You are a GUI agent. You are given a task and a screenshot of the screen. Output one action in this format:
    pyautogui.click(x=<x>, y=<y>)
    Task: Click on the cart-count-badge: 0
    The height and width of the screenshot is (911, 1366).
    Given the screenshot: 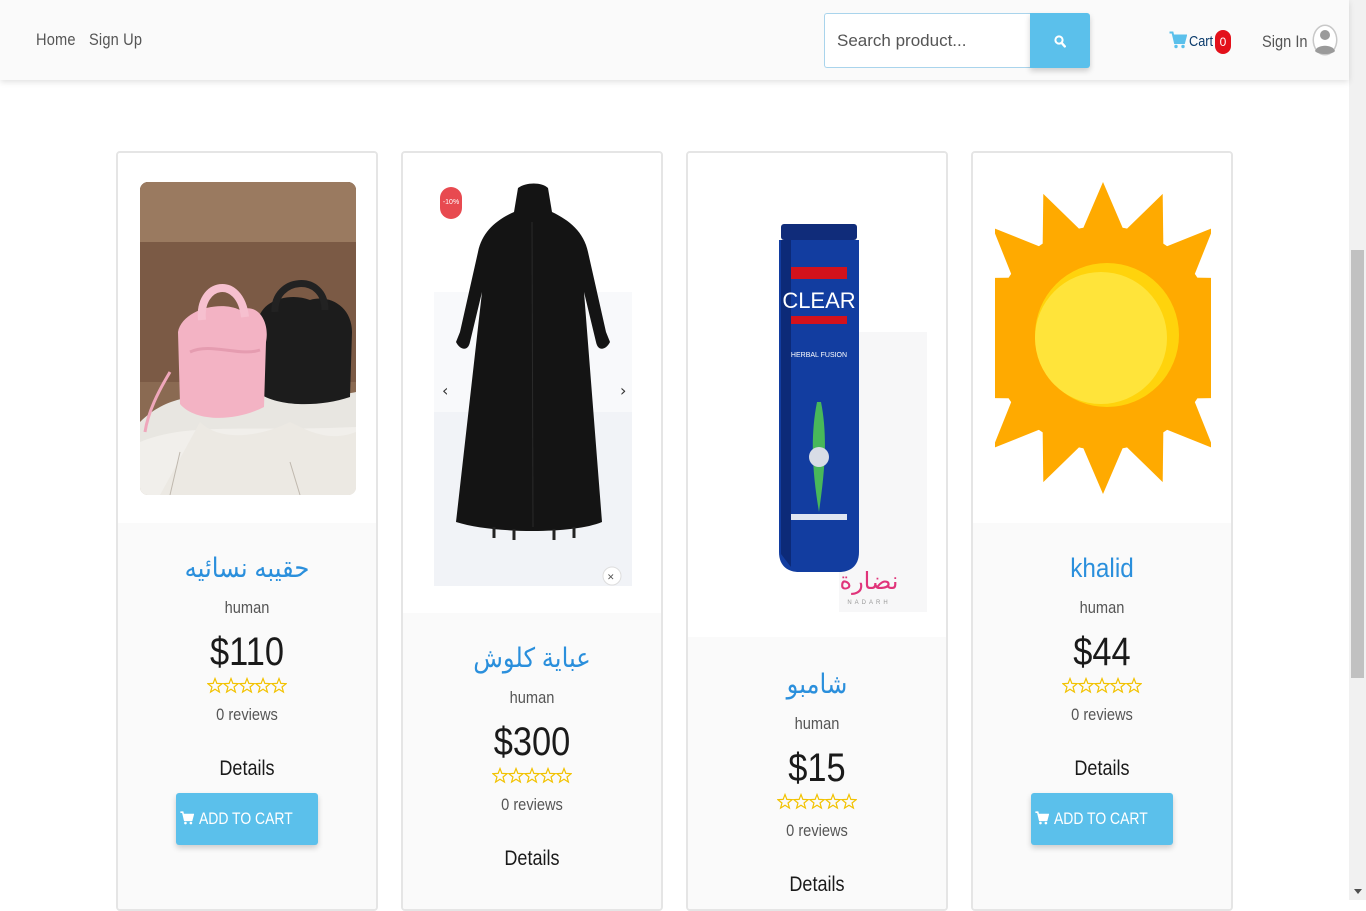 What is the action you would take?
    pyautogui.click(x=1223, y=42)
    